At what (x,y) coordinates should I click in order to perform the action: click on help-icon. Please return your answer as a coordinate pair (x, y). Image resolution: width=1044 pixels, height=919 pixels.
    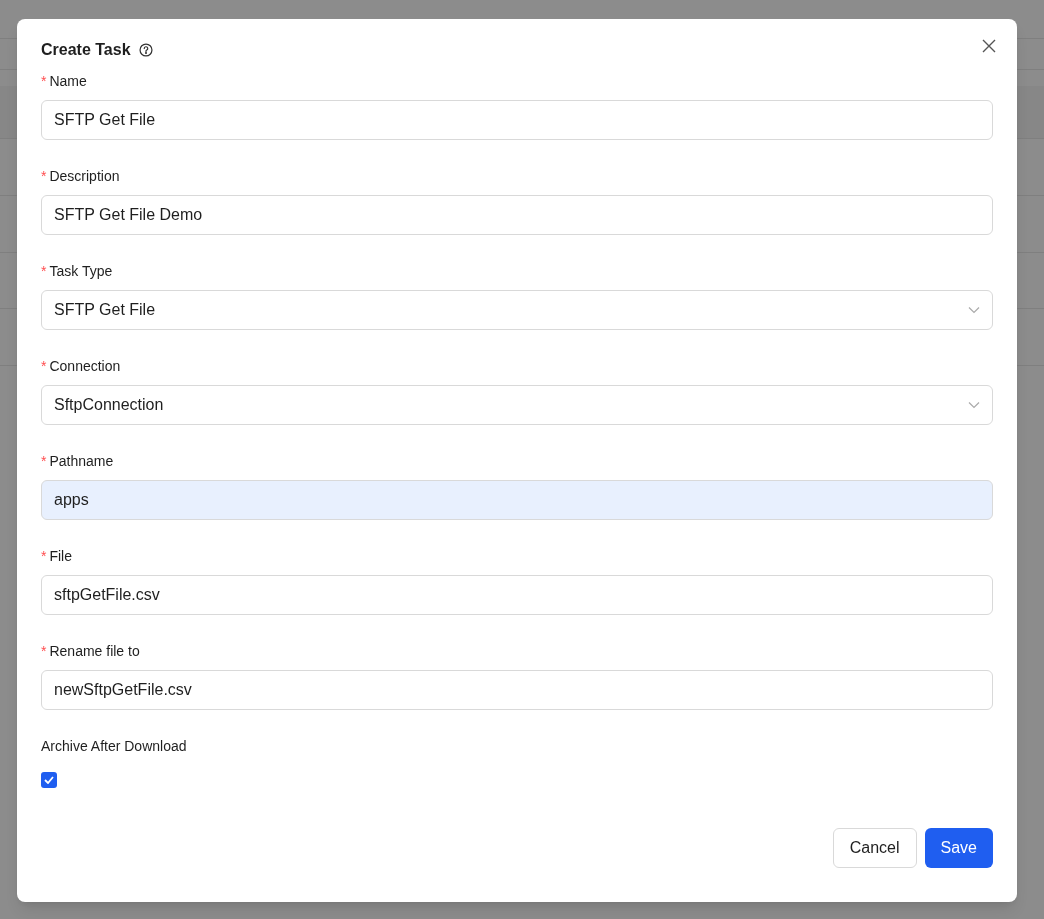
    Looking at the image, I should click on (145, 50).